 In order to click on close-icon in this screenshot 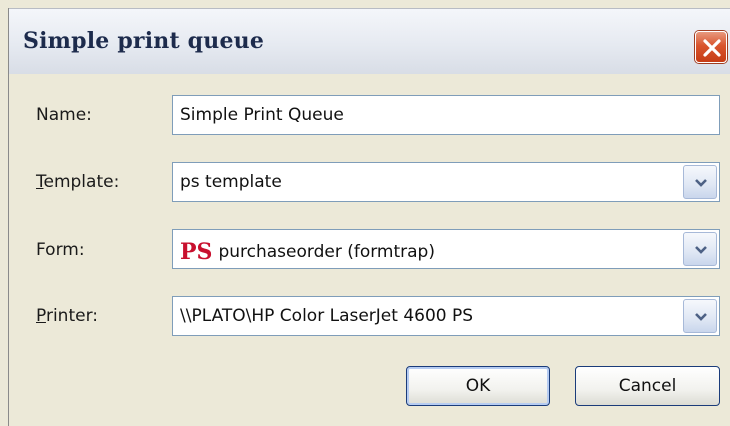, I will do `click(712, 48)`.